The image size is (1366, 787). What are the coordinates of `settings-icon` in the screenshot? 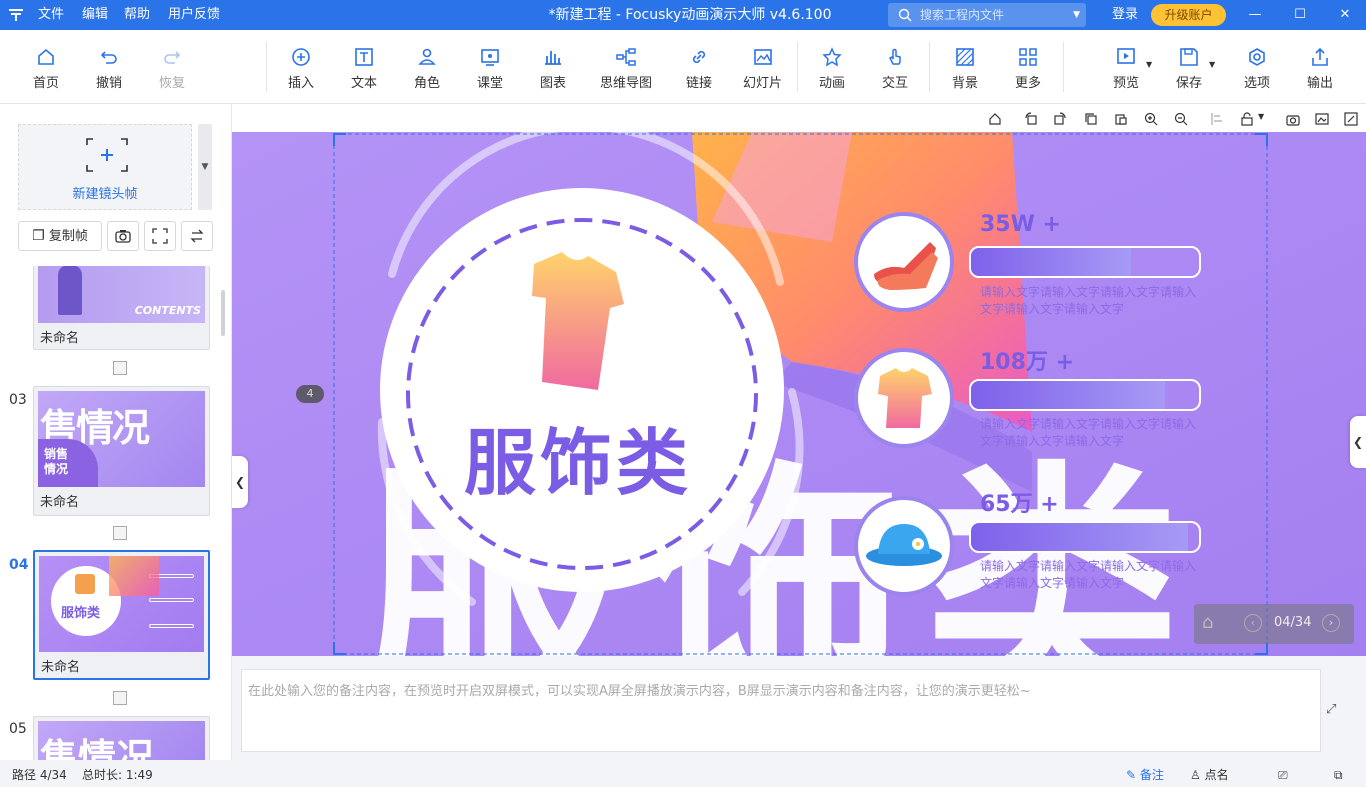 It's located at (1351, 119).